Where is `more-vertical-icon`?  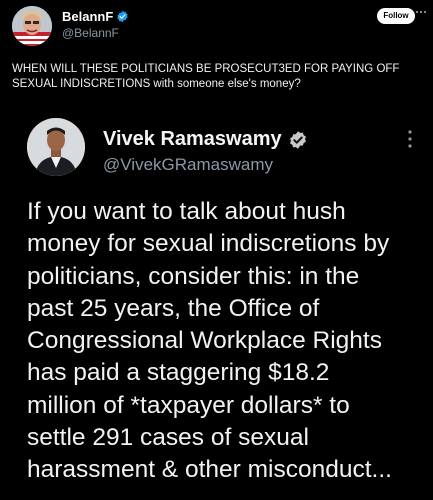
more-vertical-icon is located at coordinates (410, 139).